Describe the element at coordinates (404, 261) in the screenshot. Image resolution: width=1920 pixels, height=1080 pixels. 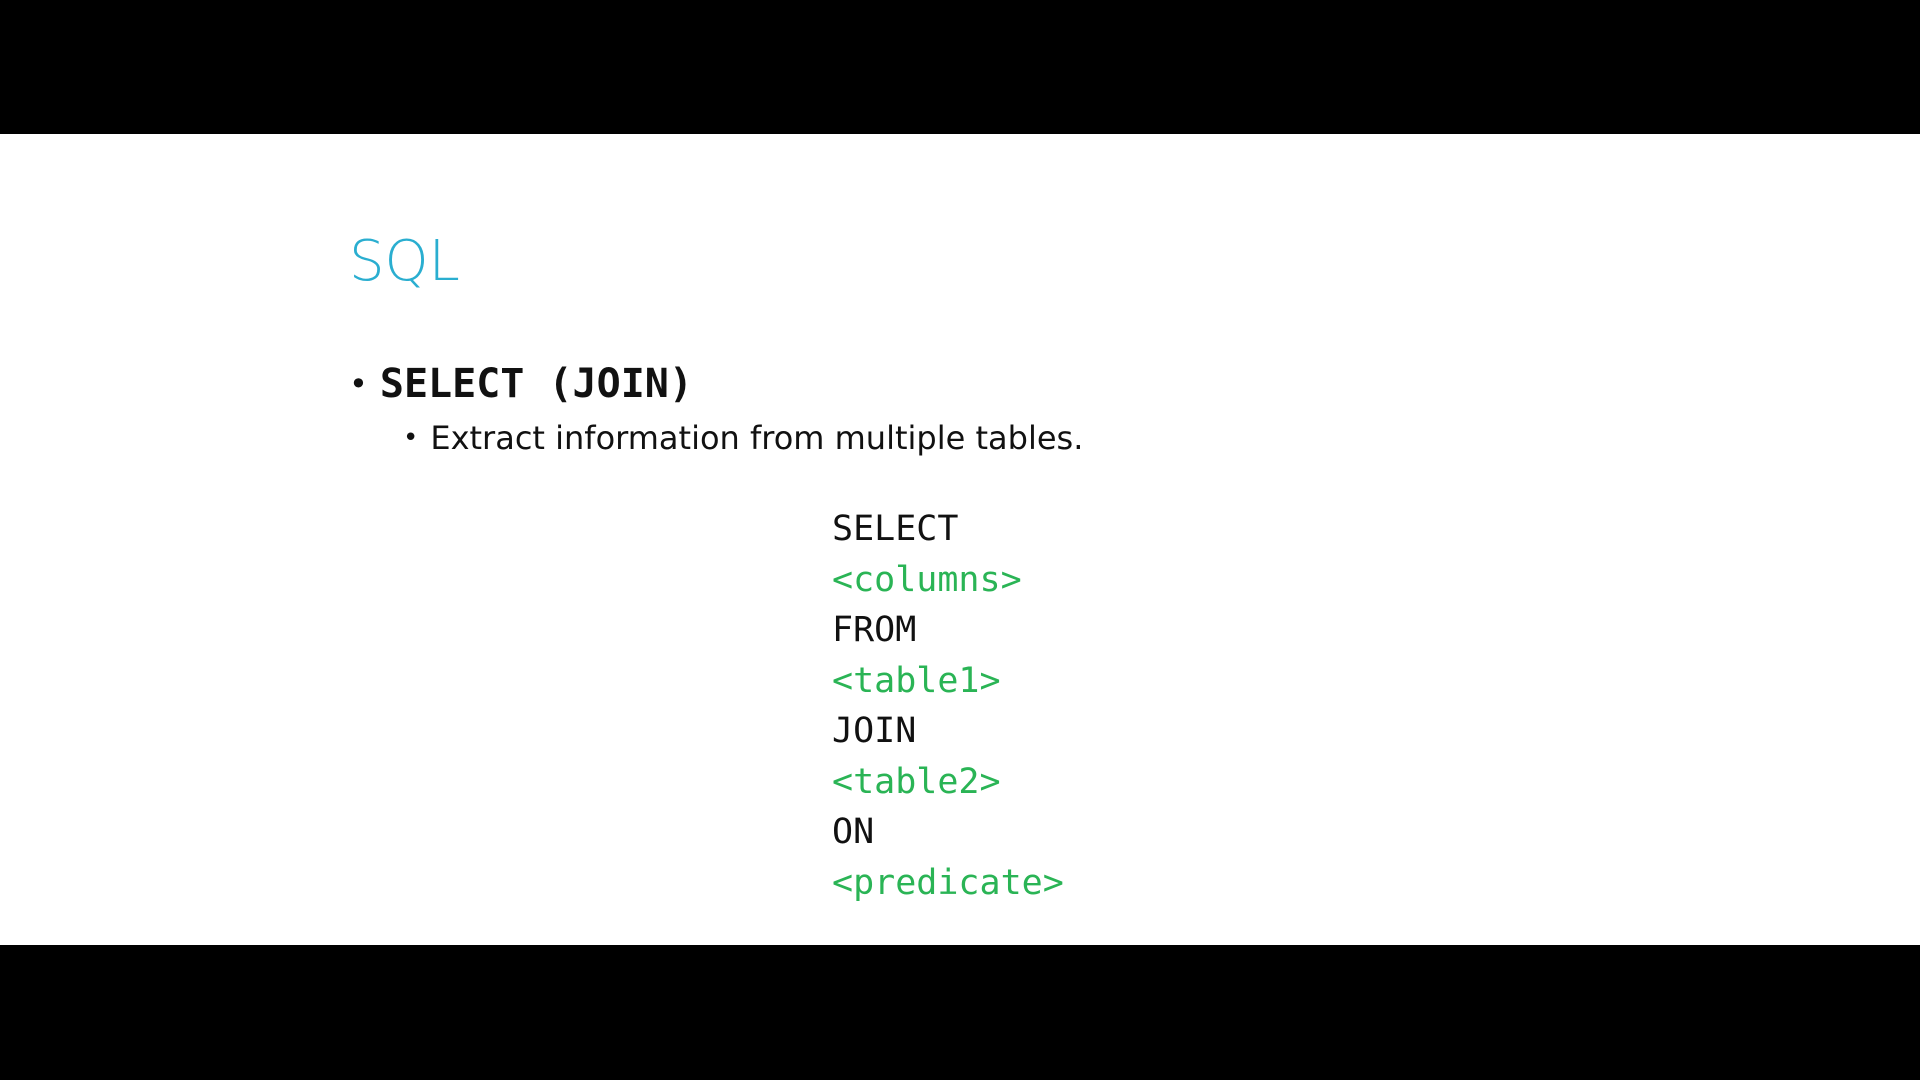
I see `slide-title: SQL` at that location.